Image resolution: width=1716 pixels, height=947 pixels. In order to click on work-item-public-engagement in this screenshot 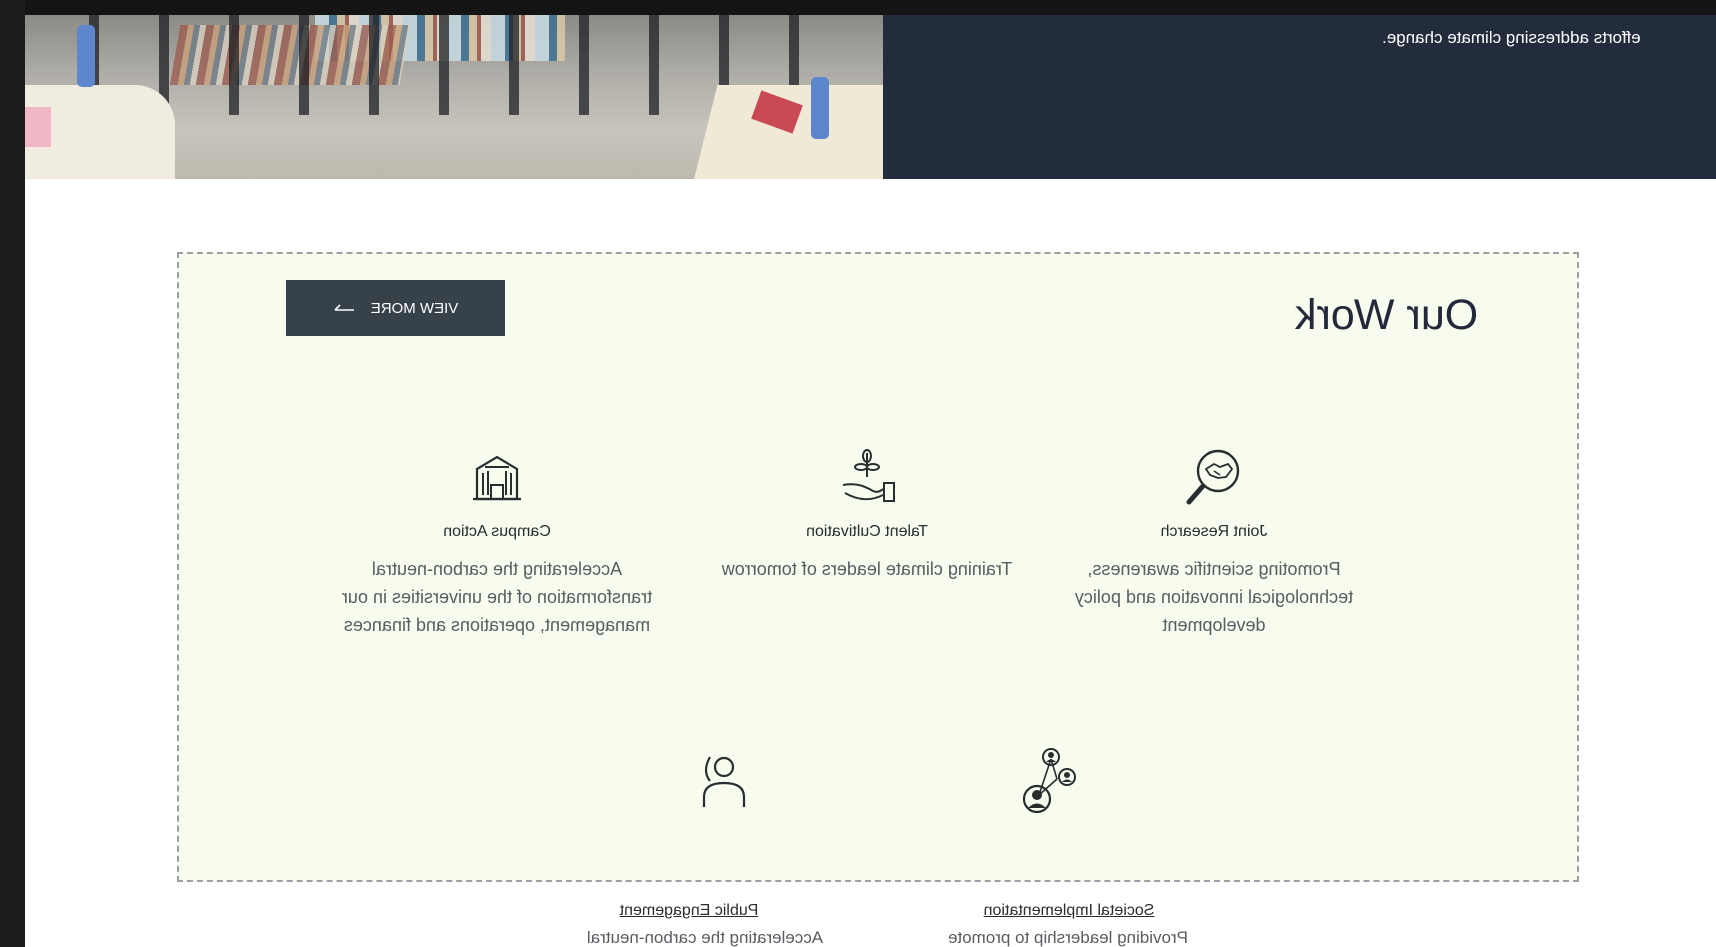, I will do `click(722, 782)`.